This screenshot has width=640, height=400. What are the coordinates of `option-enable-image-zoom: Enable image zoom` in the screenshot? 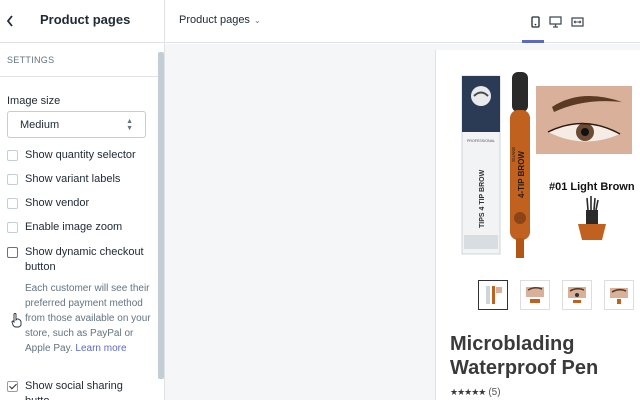 It's located at (78, 227).